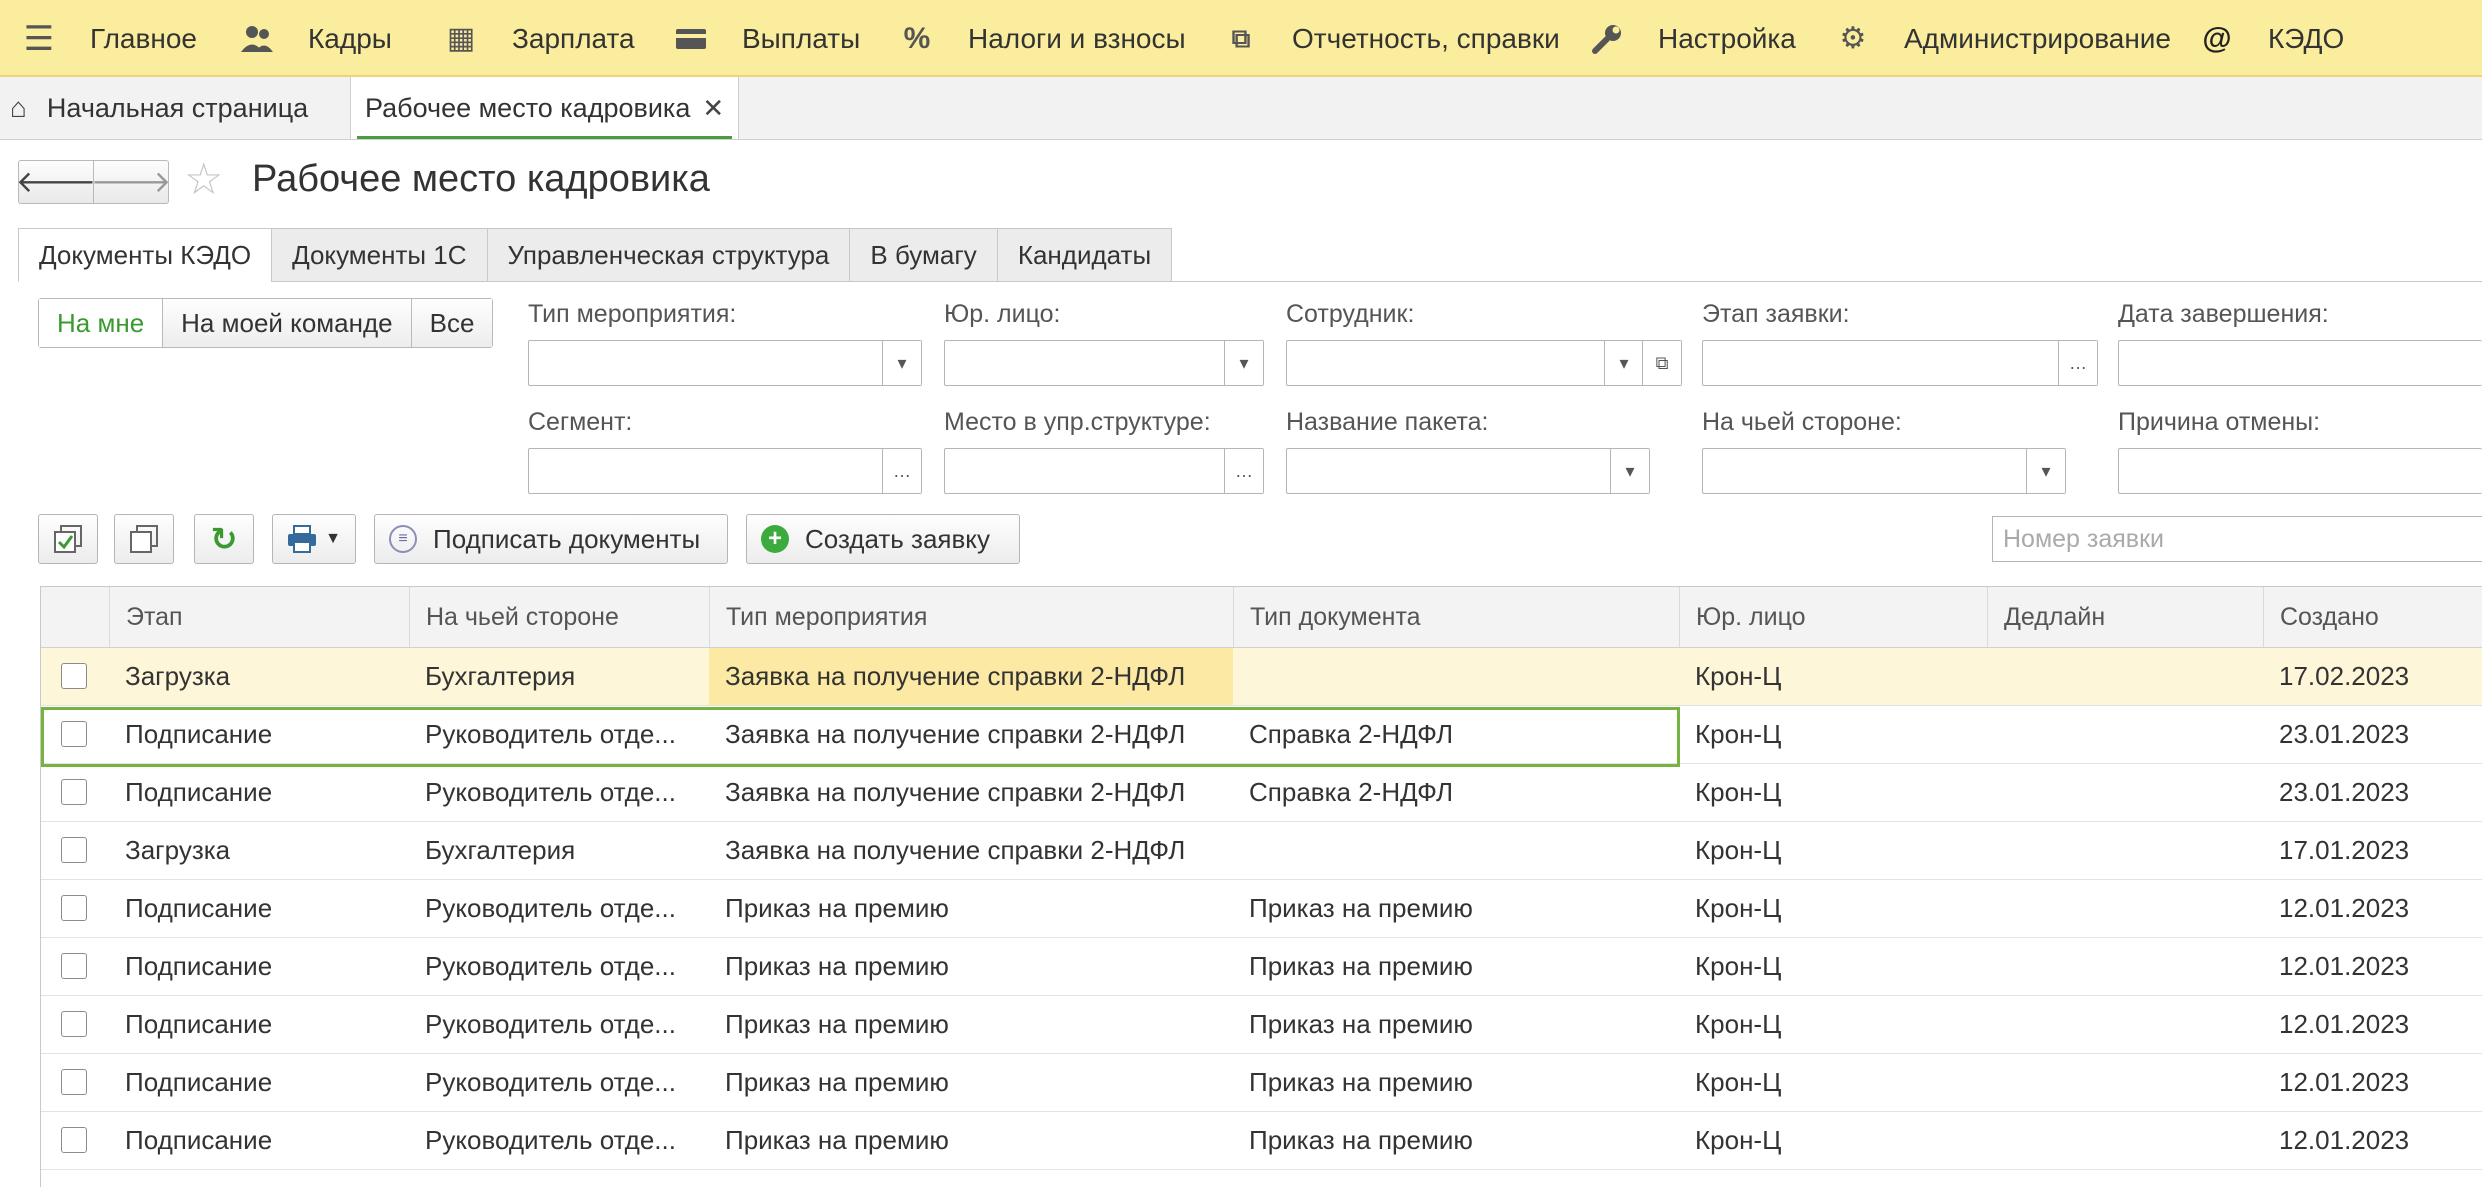 Image resolution: width=2482 pixels, height=1187 pixels. Describe the element at coordinates (2344, 792) in the screenshot. I see `table-cell: 23.01.2023` at that location.